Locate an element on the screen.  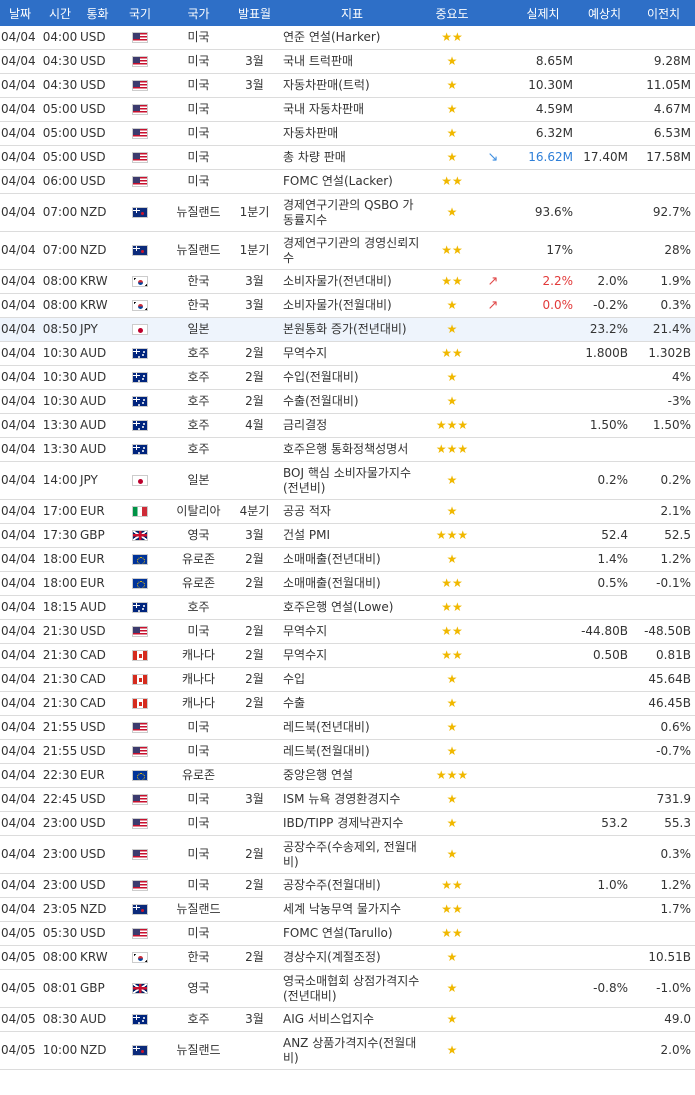
header-date: 날짜 is located at coordinates (20, 13).